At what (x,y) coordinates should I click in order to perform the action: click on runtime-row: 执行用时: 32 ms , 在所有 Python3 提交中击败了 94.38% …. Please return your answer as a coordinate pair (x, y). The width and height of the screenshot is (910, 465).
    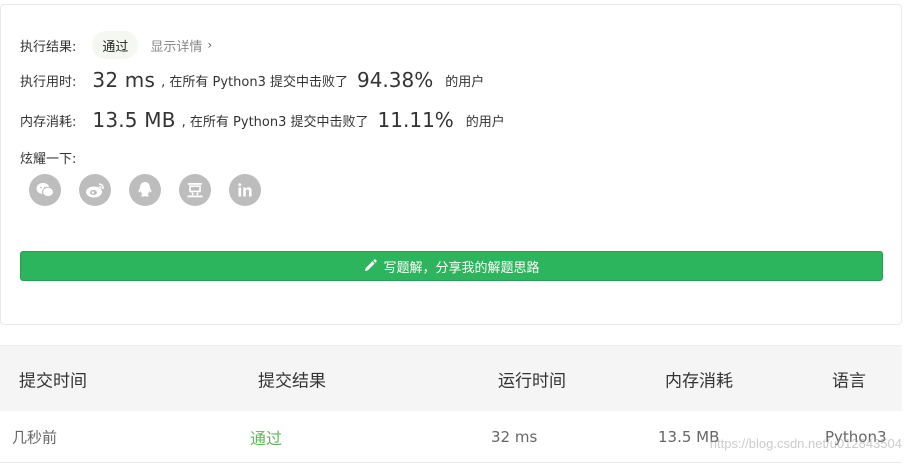
    Looking at the image, I should click on (252, 80).